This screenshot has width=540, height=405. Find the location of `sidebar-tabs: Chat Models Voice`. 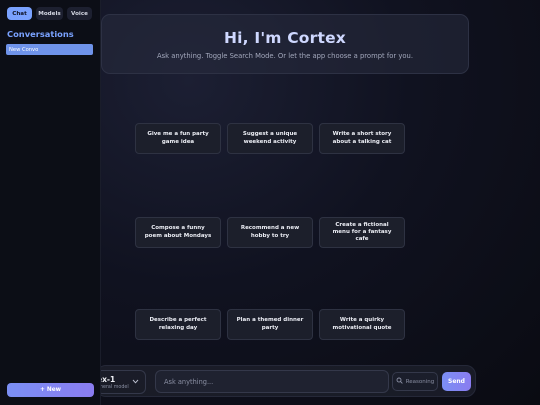

sidebar-tabs: Chat Models Voice is located at coordinates (50, 10).